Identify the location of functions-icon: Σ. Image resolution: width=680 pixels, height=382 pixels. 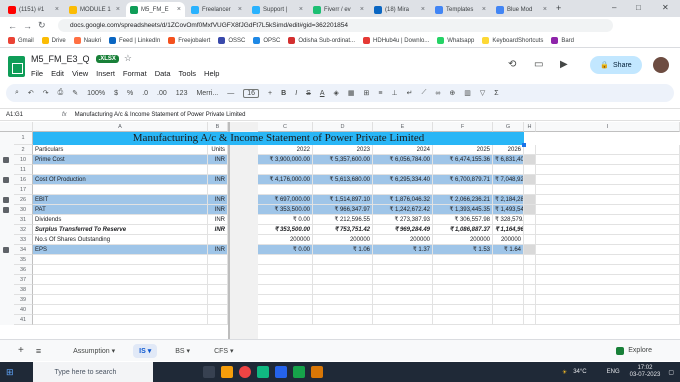
(496, 93).